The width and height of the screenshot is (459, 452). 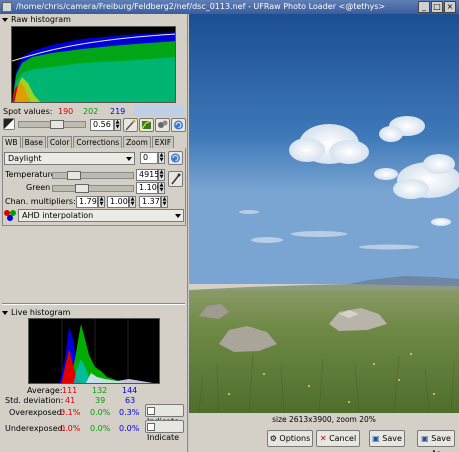 I want to click on wb-fine-tune-spinner: ▲ ▼, so click(x=161, y=158).